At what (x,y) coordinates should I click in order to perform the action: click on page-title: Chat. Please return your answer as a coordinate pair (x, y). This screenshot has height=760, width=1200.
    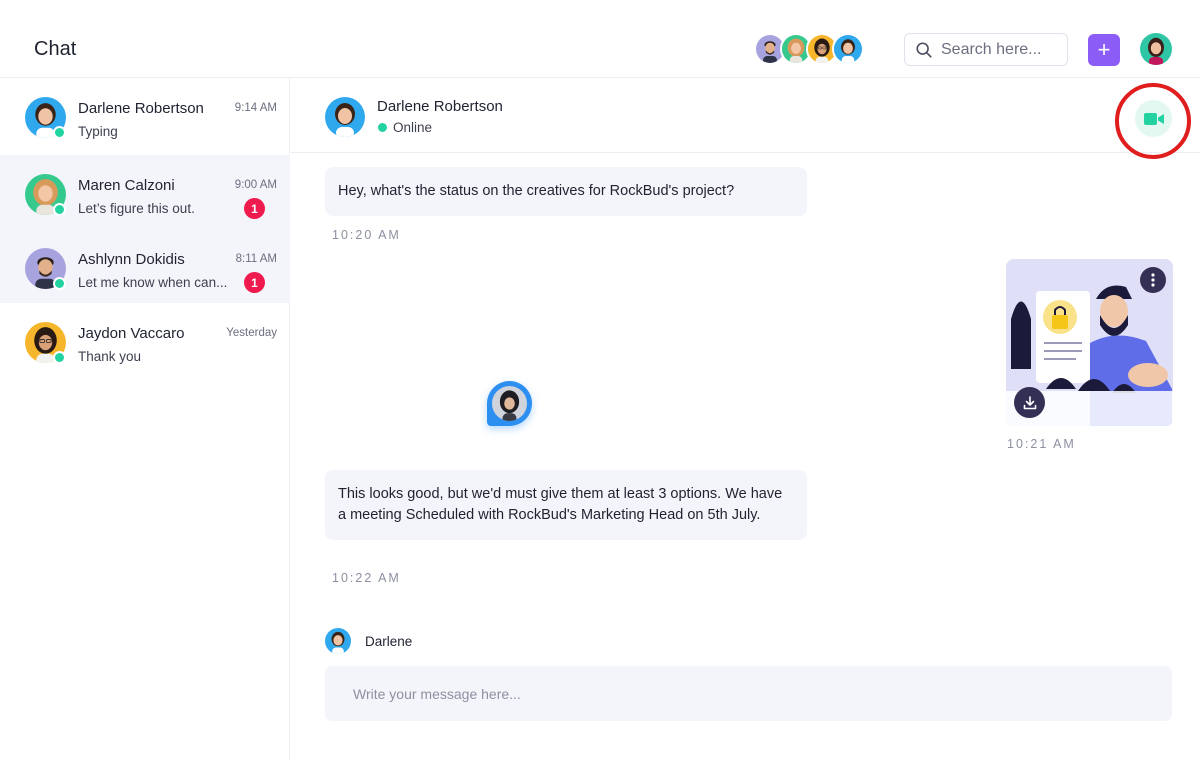
    Looking at the image, I should click on (55, 49).